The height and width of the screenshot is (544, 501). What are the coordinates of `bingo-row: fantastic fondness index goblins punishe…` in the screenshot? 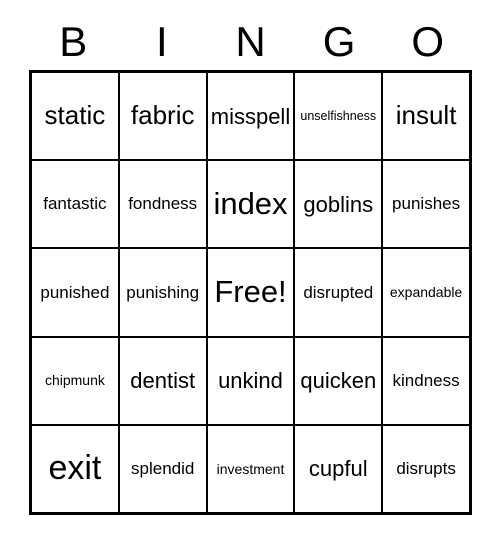 It's located at (250, 205).